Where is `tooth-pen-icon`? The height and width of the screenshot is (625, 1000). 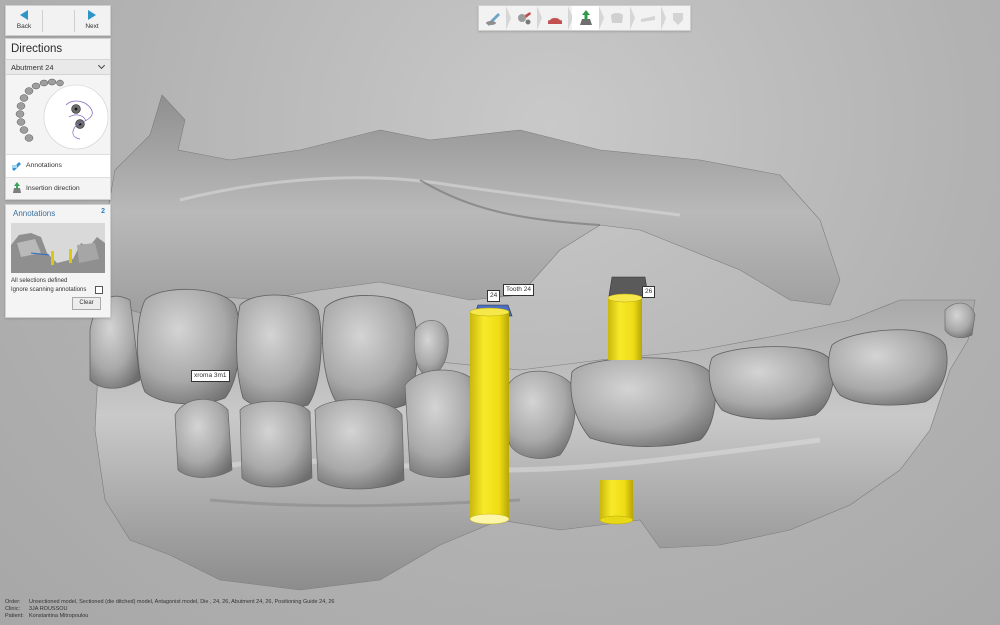
tooth-pen-icon is located at coordinates (493, 19).